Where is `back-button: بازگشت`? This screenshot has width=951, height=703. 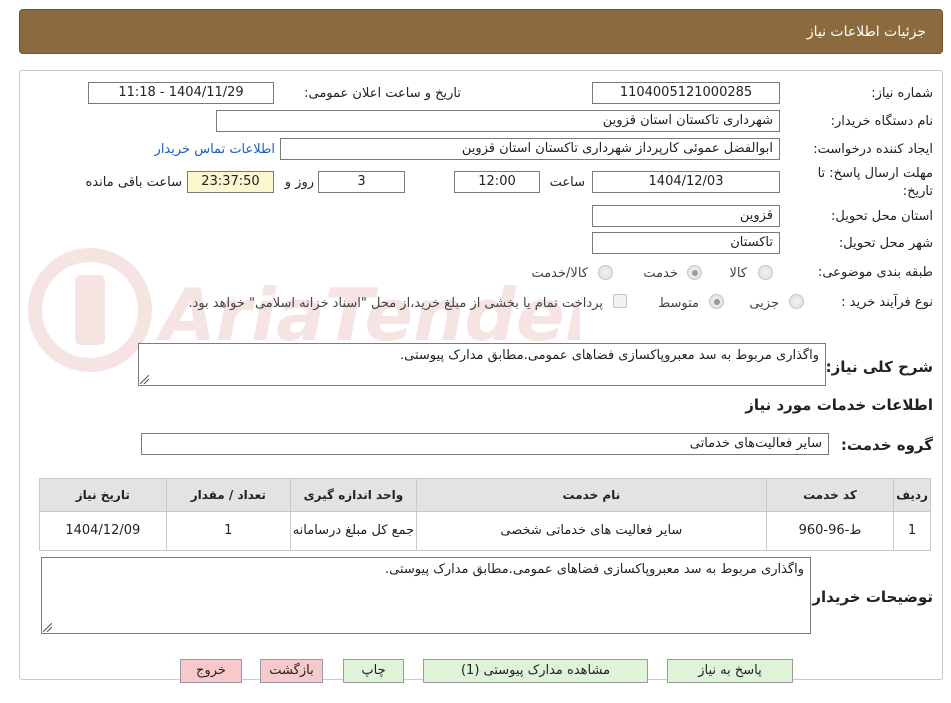 back-button: بازگشت is located at coordinates (291, 671).